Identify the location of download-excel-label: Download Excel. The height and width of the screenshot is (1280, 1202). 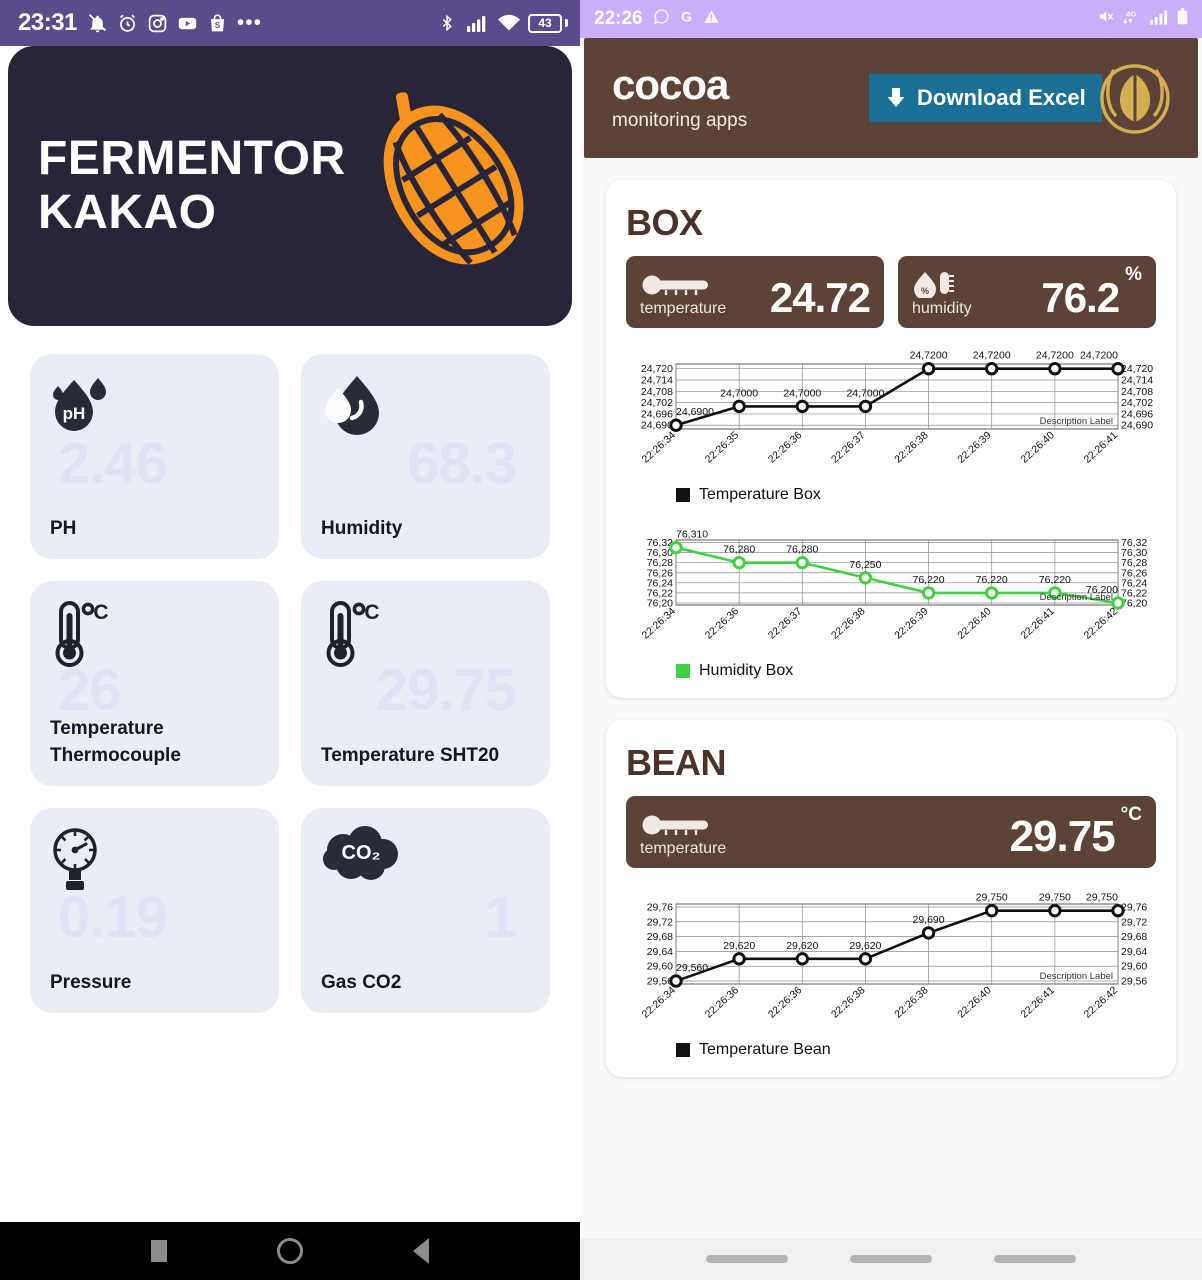
(1001, 97).